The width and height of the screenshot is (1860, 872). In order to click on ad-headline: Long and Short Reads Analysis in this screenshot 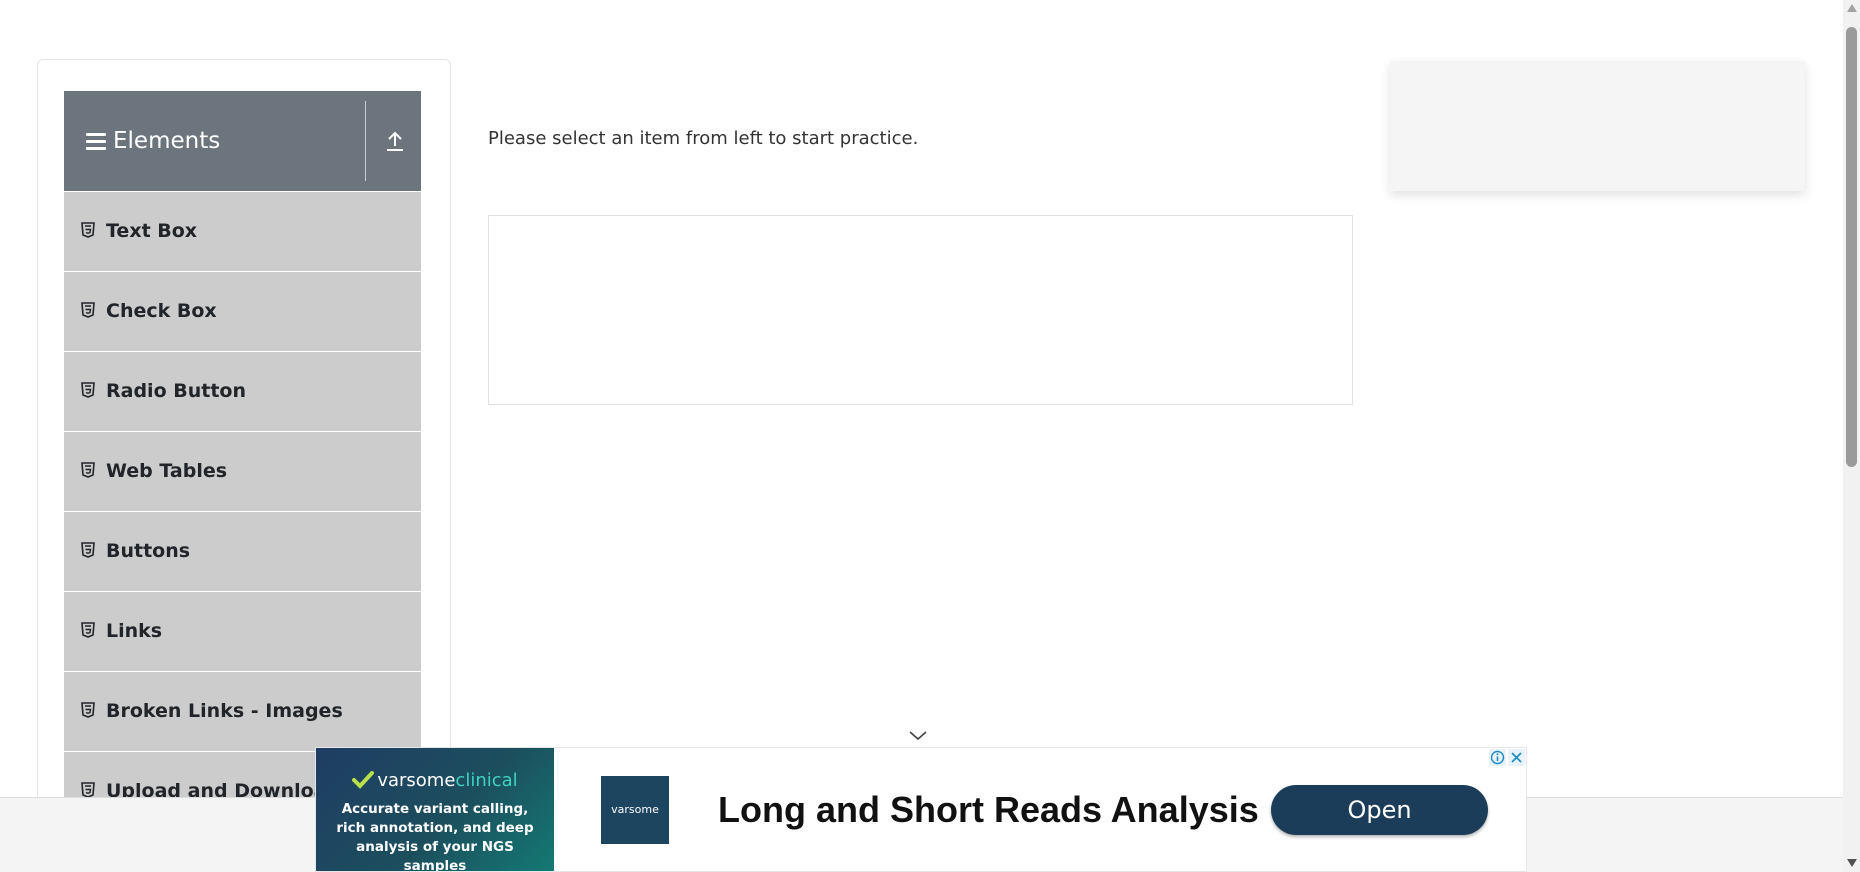, I will do `click(988, 810)`.